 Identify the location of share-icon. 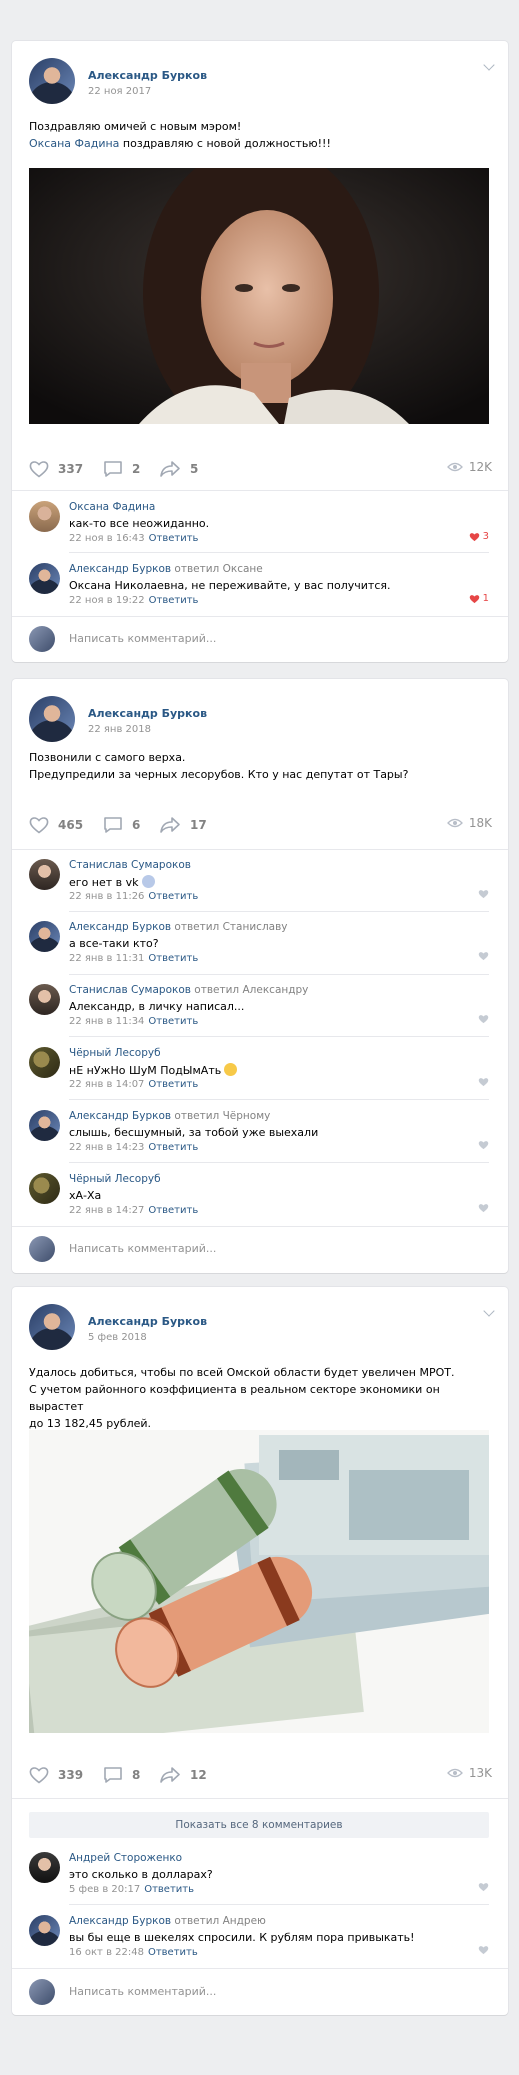
(170, 1775).